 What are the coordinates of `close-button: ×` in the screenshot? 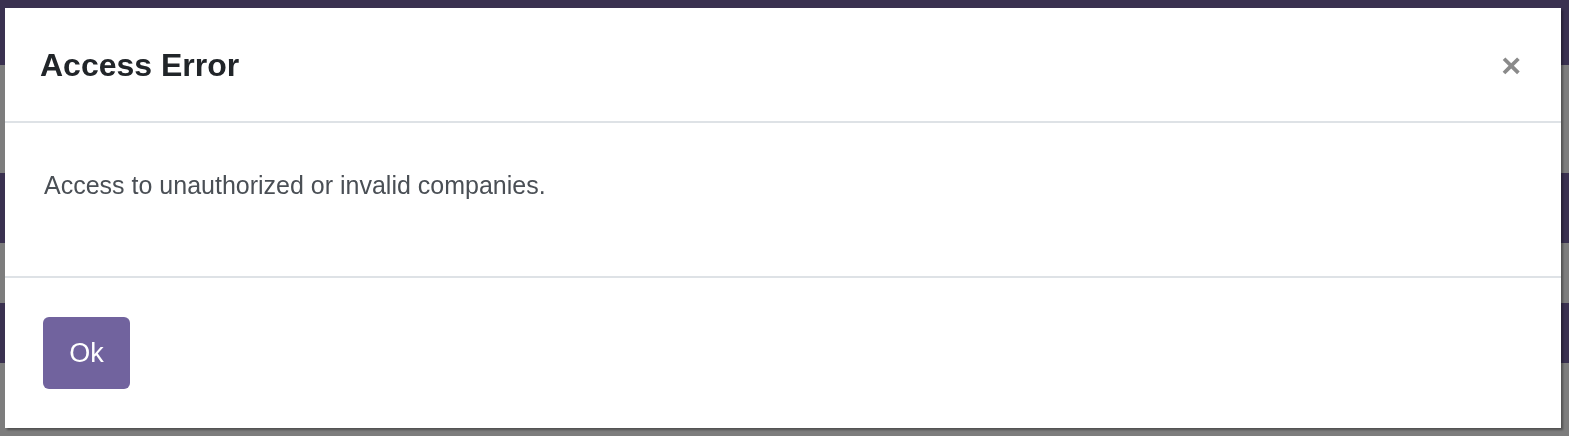 It's located at (1511, 64).